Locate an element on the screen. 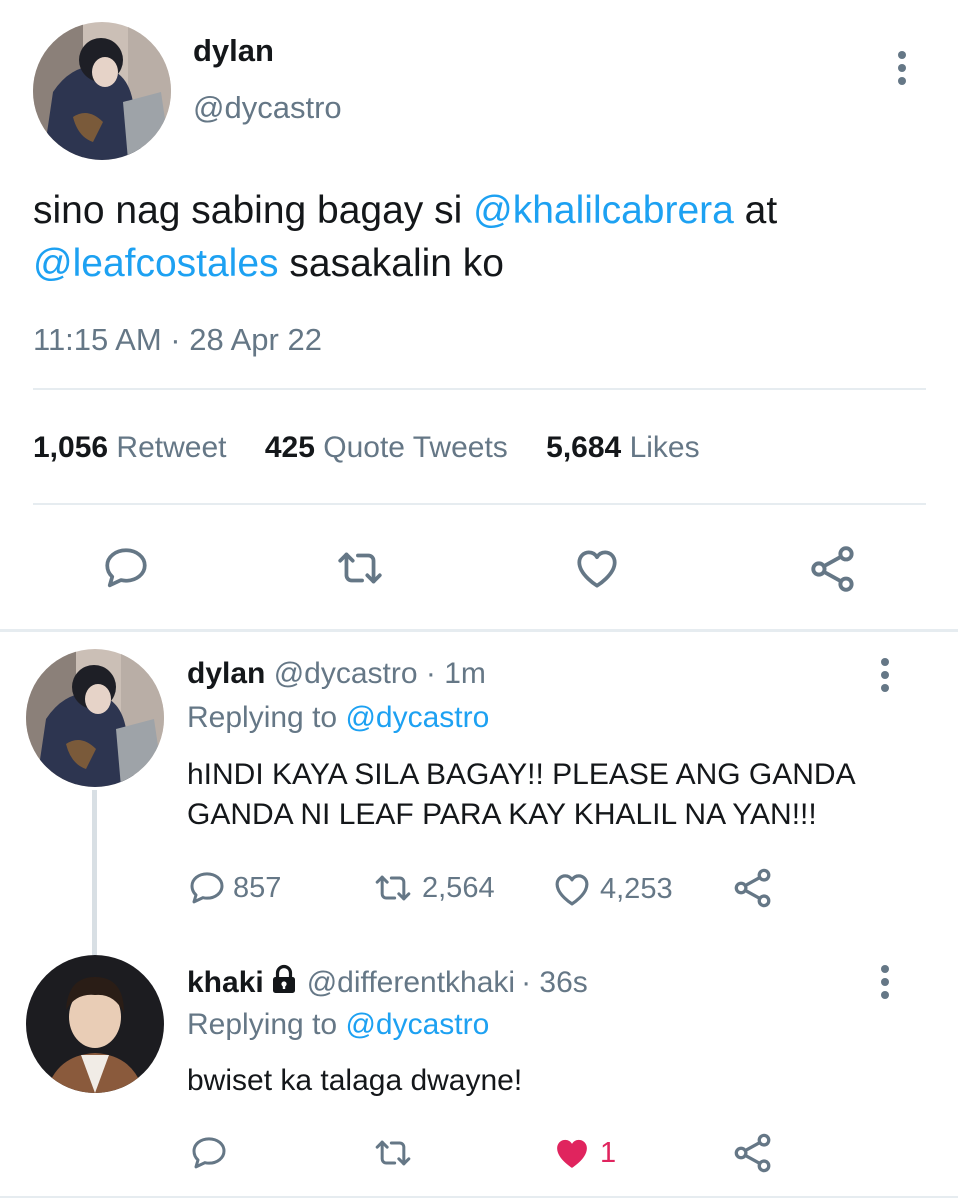 Image resolution: width=958 pixels, height=1200 pixels. retweet-stat: 1,056 Retweet is located at coordinates (129, 447).